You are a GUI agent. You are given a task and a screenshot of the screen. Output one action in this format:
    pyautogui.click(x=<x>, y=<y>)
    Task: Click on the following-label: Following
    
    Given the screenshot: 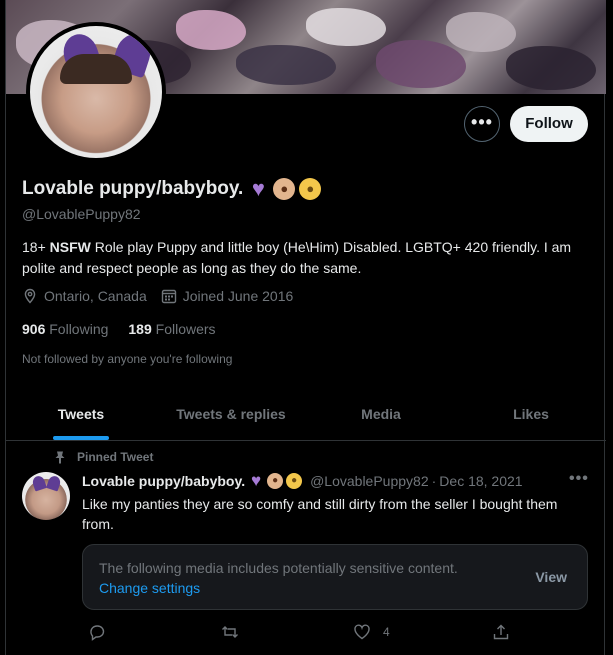 What is the action you would take?
    pyautogui.click(x=79, y=329)
    